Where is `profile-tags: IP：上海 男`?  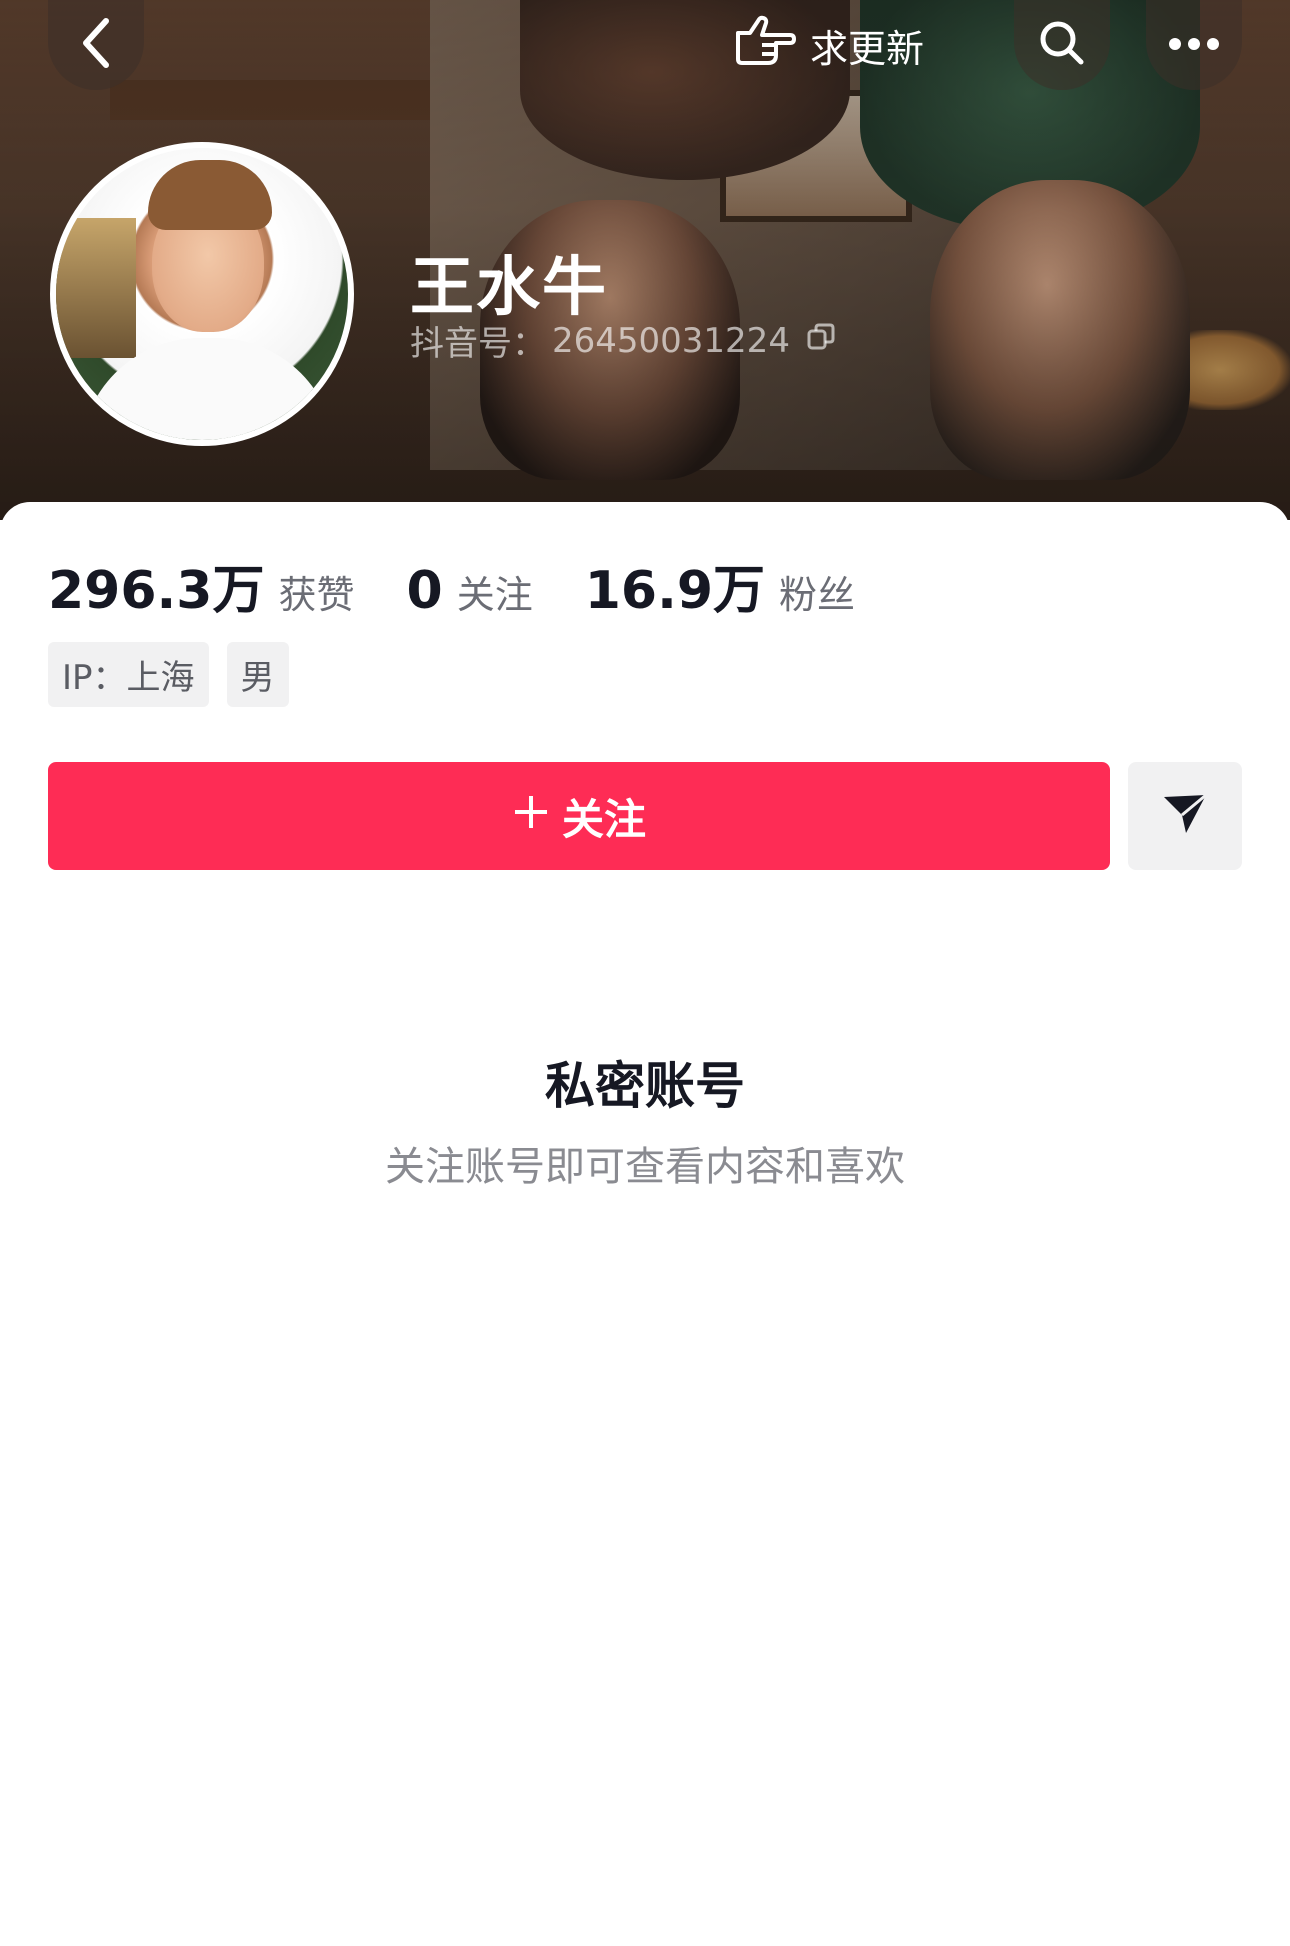
profile-tags: IP：上海 男 is located at coordinates (168, 674).